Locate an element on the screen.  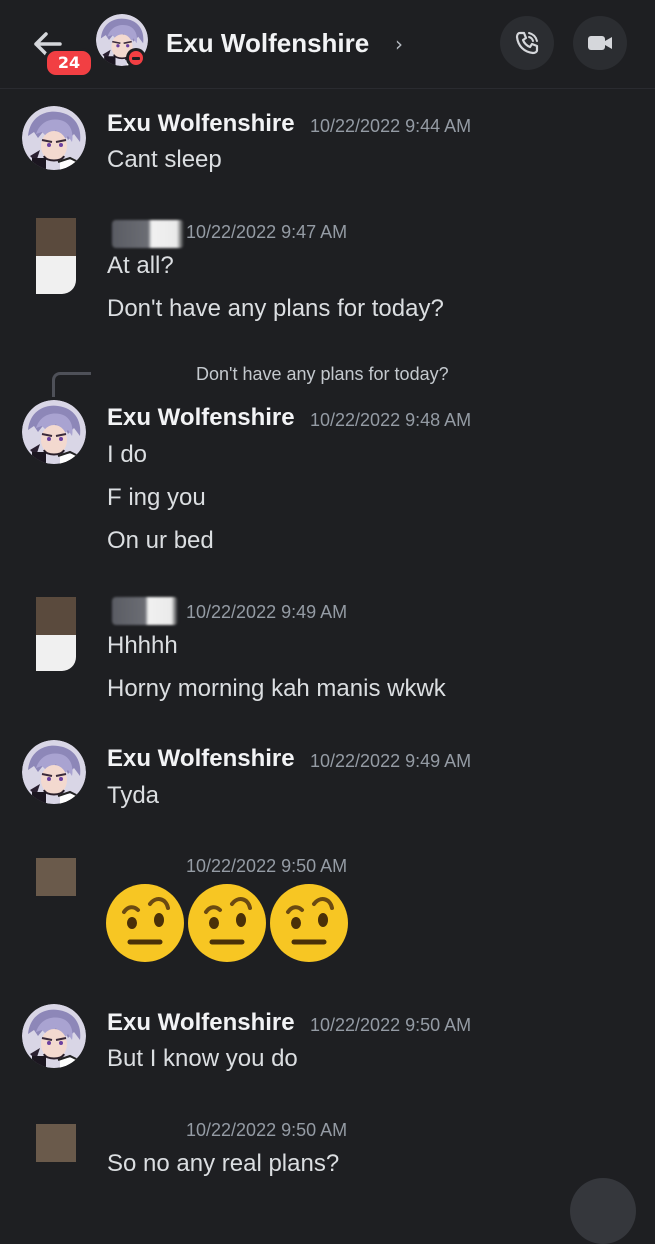
voice-call-button is located at coordinates (527, 43).